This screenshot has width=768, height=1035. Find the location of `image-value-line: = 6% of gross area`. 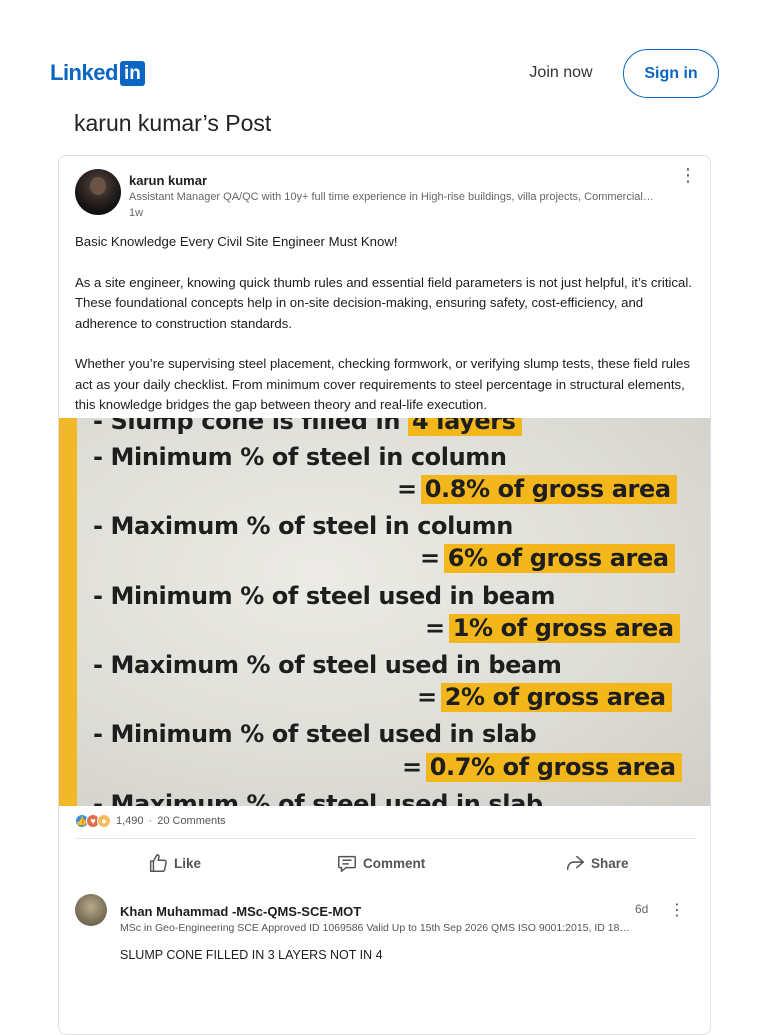

image-value-line: = 6% of gross area is located at coordinates (547, 558).